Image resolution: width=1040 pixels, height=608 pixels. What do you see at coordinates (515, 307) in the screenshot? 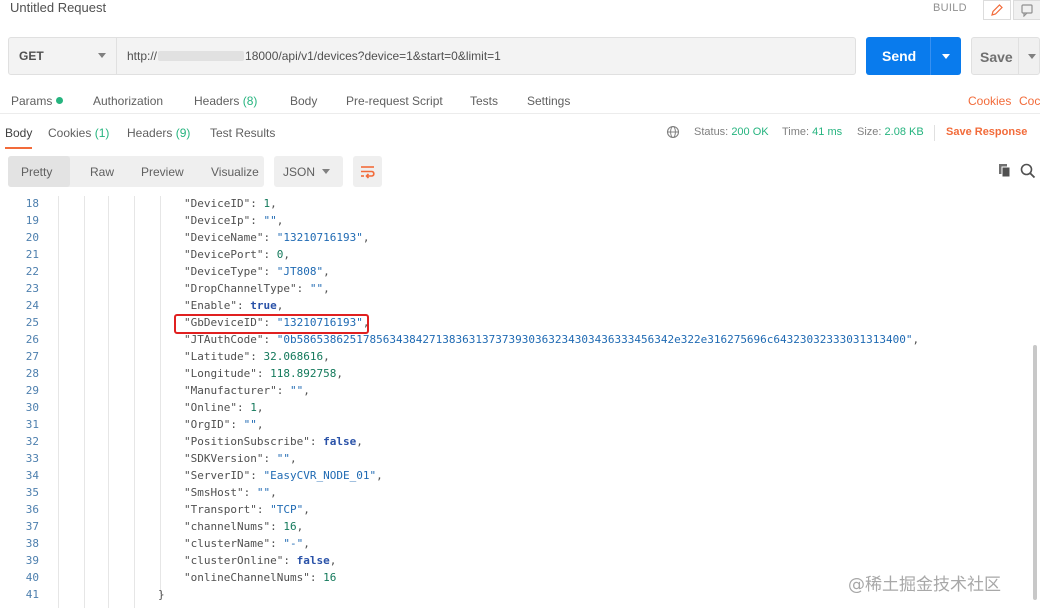
I see `code-line: 24 "Enable": true,` at bounding box center [515, 307].